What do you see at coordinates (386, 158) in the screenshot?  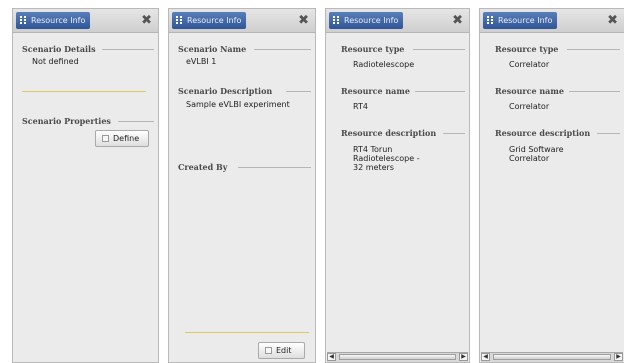 I see `resource-description-value: RT4 Torun Radiotelescope - 32 meters` at bounding box center [386, 158].